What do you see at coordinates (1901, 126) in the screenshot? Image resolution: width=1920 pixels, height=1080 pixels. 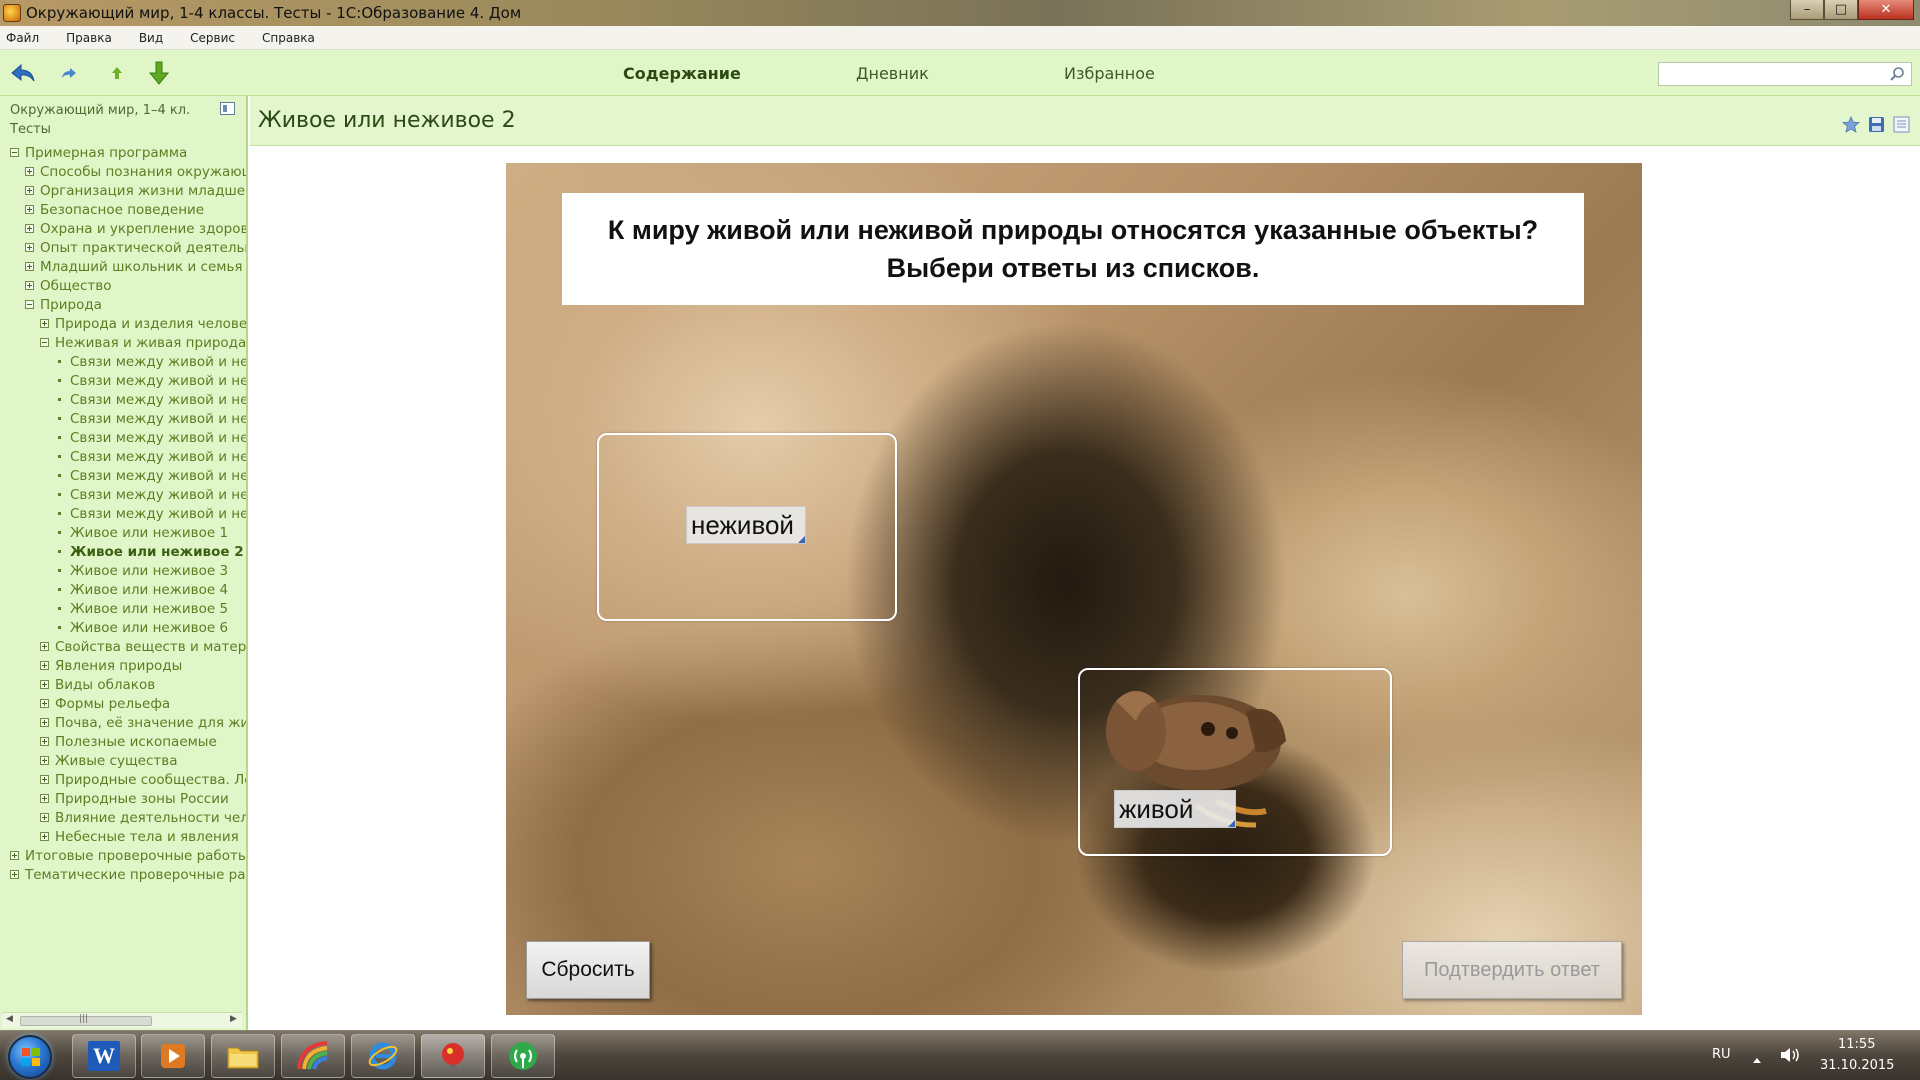 I see `print-page-icon` at bounding box center [1901, 126].